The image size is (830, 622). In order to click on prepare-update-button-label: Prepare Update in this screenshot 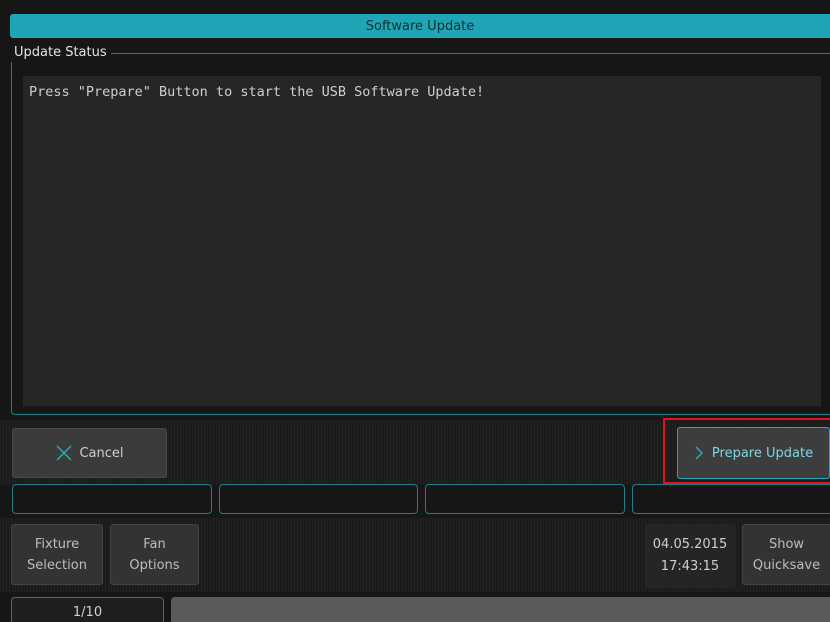, I will do `click(762, 453)`.